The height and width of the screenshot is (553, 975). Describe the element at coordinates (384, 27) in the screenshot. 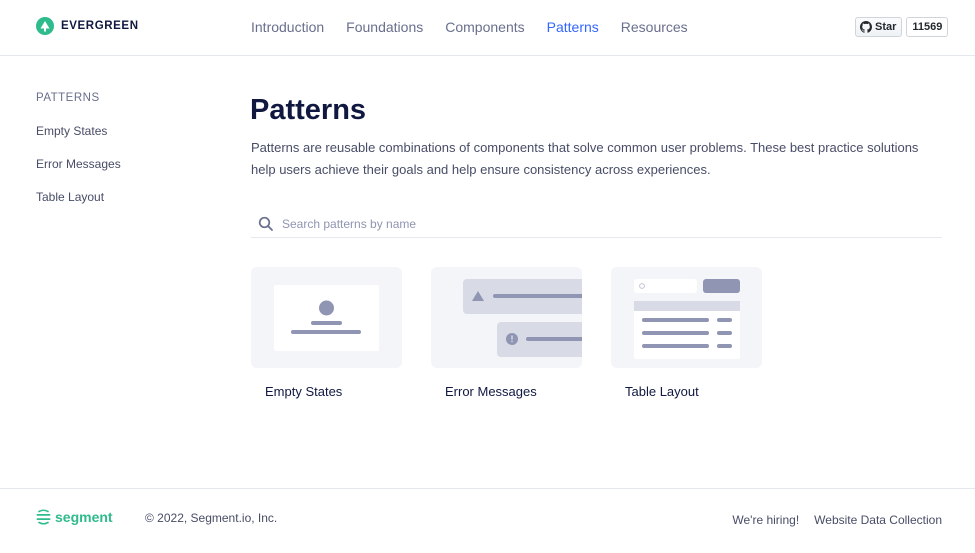

I see `nav-foundations: Foundations` at that location.